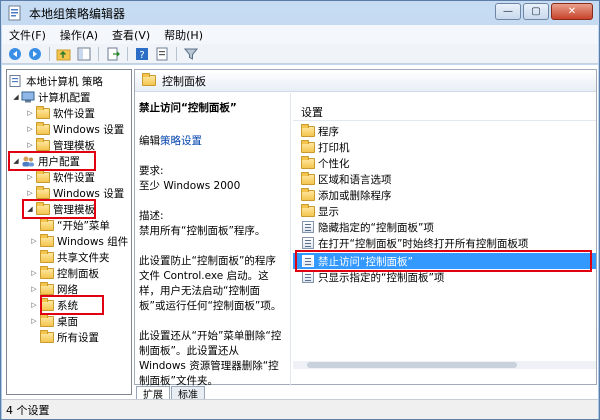 The width and height of the screenshot is (600, 420). Describe the element at coordinates (89, 129) in the screenshot. I see `tree-item-label: Windows 设置` at that location.